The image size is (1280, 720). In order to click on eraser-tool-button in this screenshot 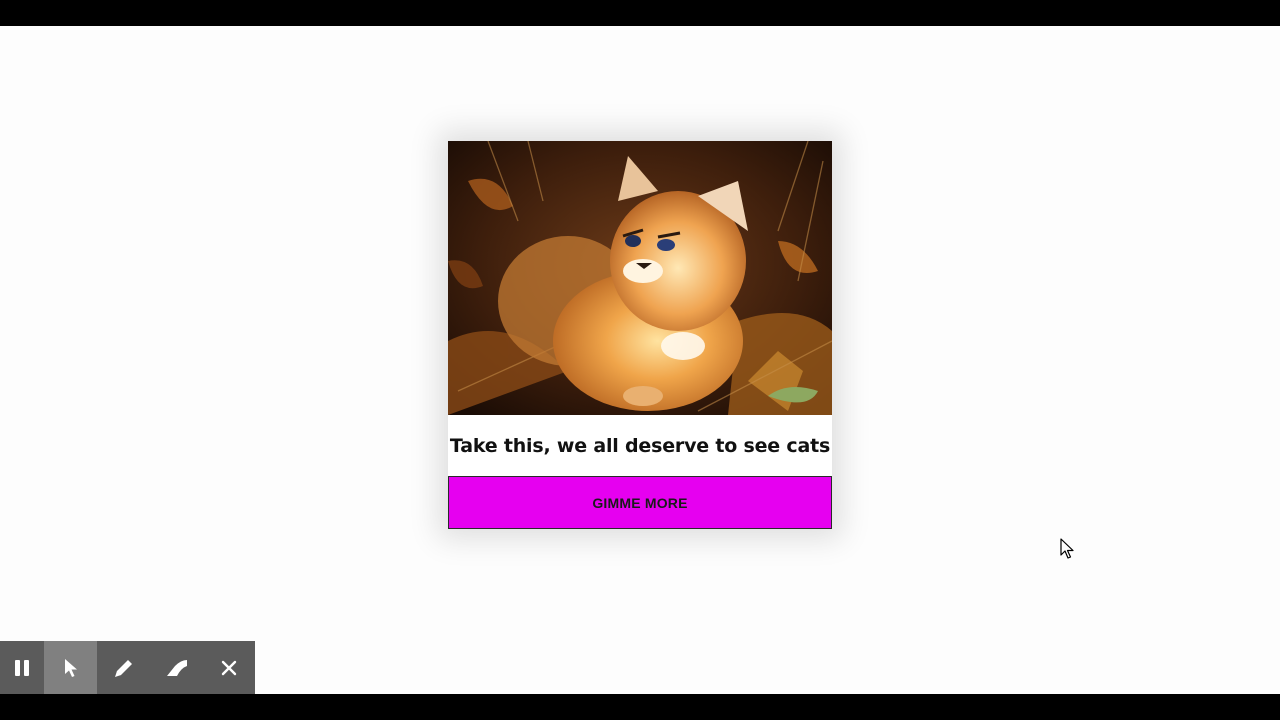, I will do `click(176, 667)`.